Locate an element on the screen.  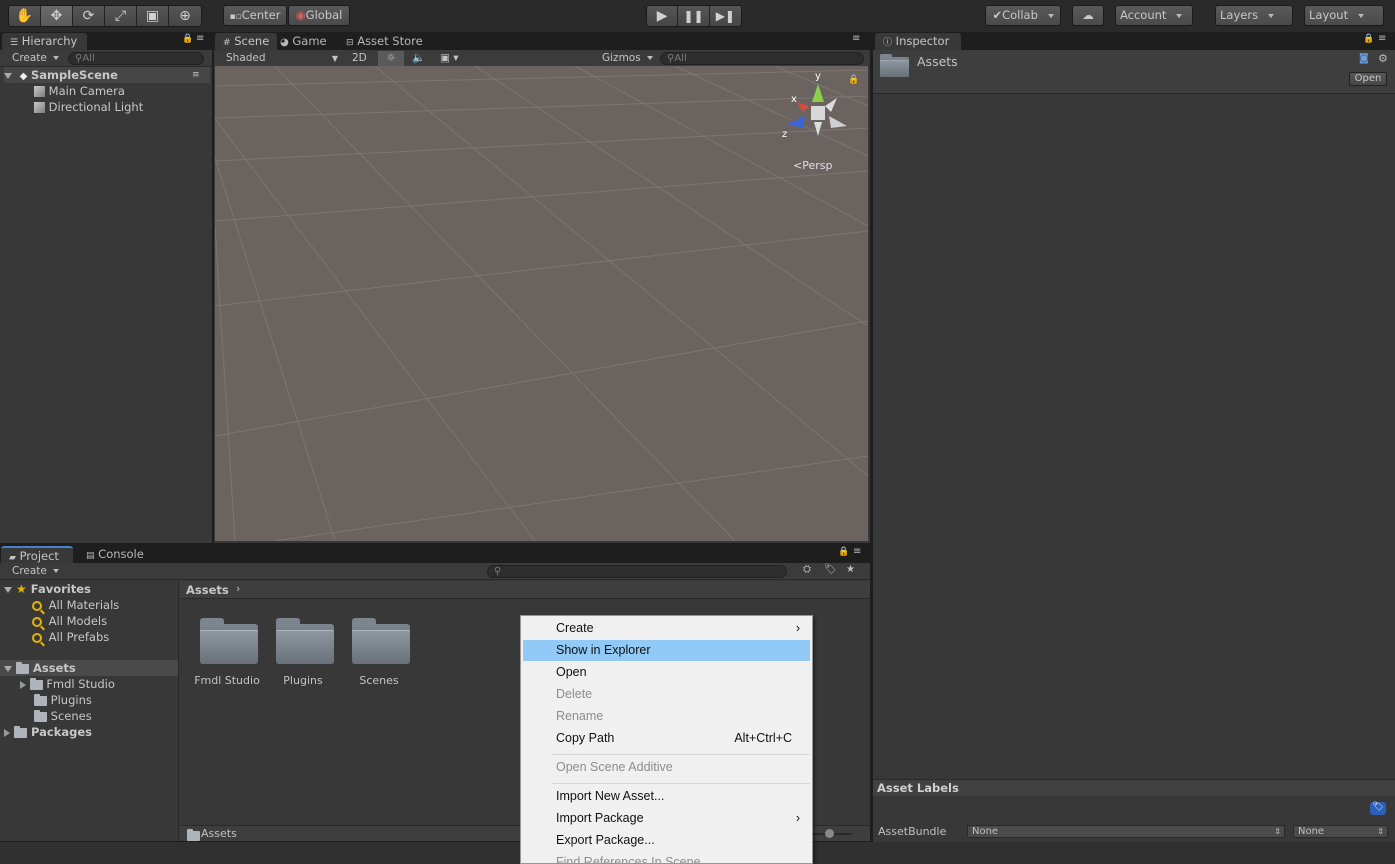
gizmo-center-cube is located at coordinates (818, 113).